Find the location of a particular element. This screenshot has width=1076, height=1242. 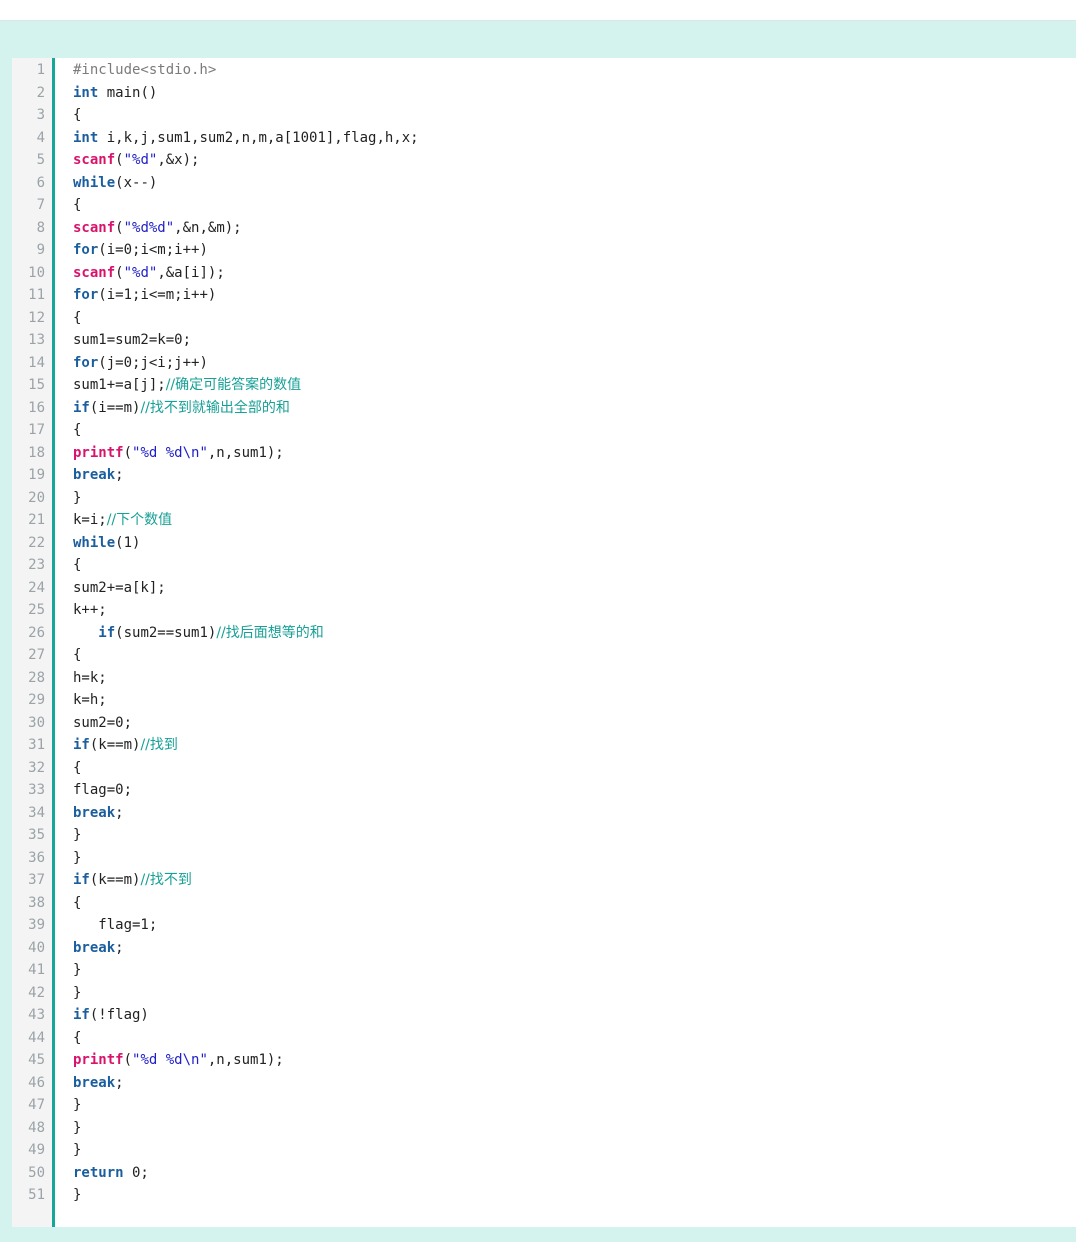

code-text: flag=1; is located at coordinates (115, 925).